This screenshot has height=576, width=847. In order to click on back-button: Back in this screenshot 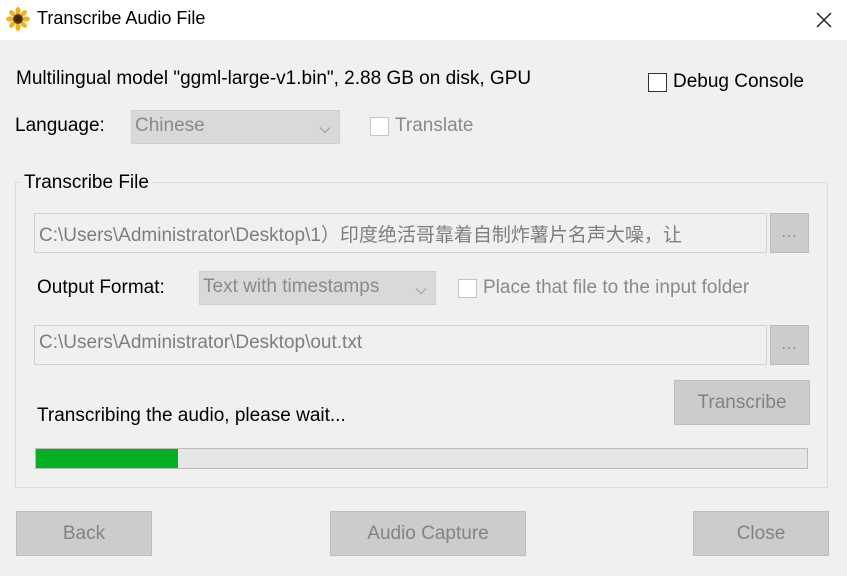, I will do `click(84, 533)`.